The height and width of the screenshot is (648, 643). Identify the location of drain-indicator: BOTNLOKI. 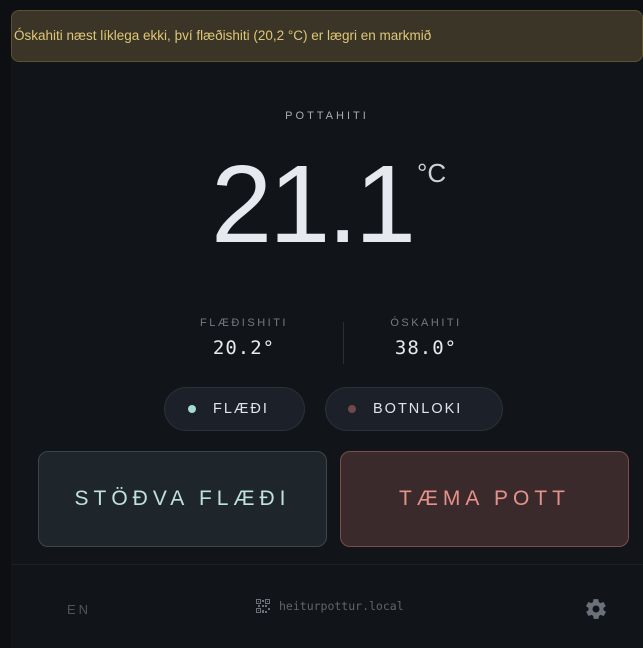
(414, 409).